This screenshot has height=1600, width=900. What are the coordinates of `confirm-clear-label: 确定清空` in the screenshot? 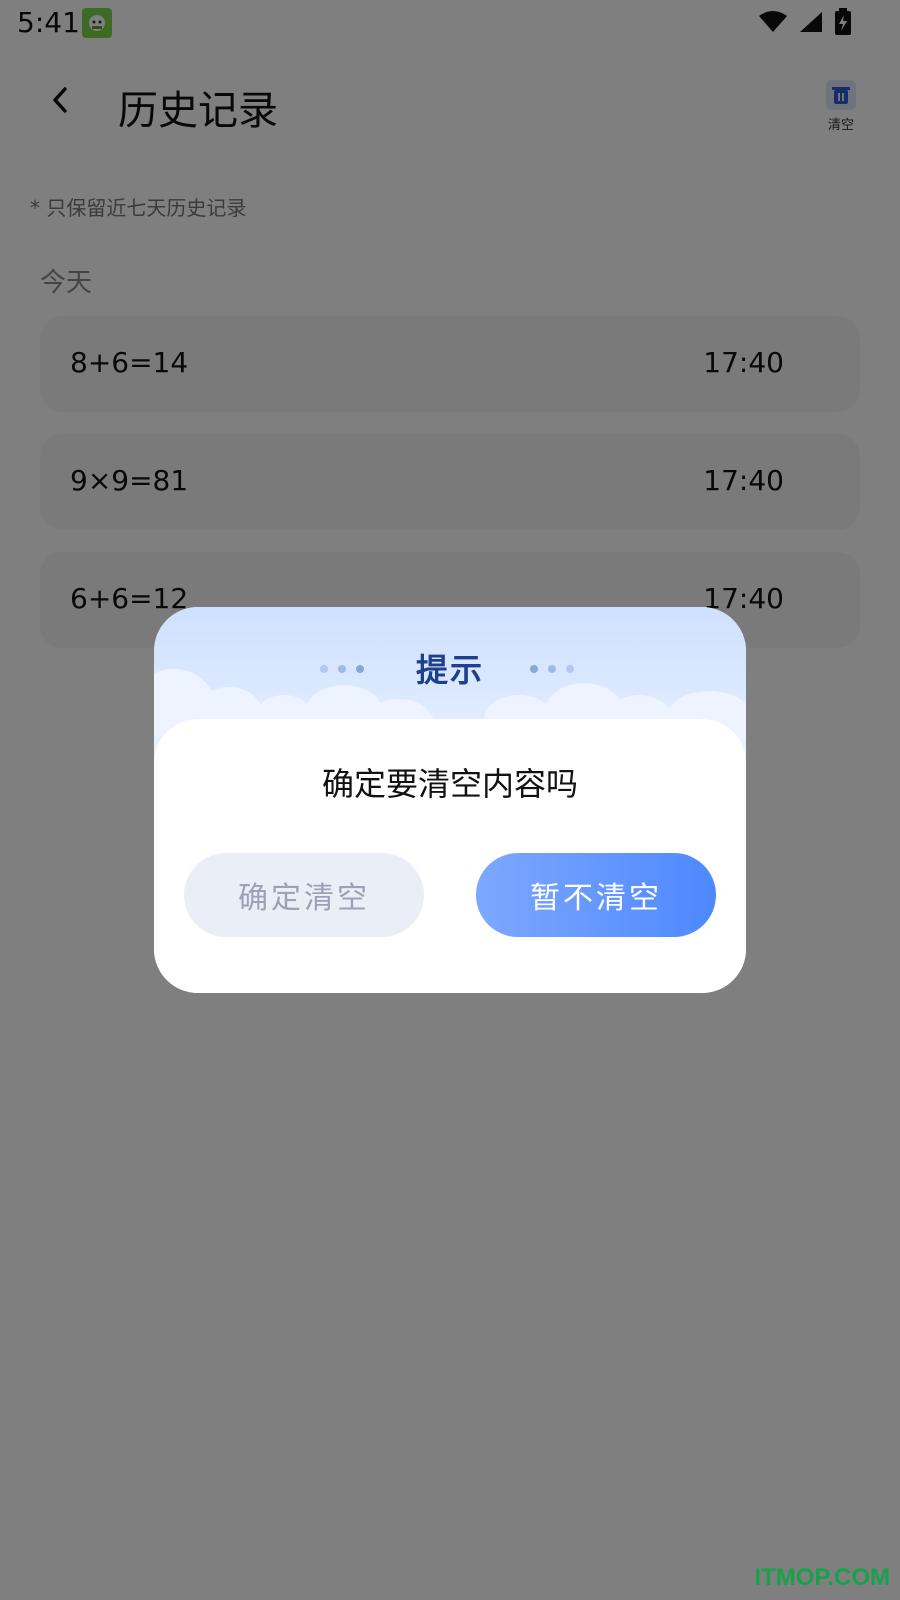 It's located at (304, 898).